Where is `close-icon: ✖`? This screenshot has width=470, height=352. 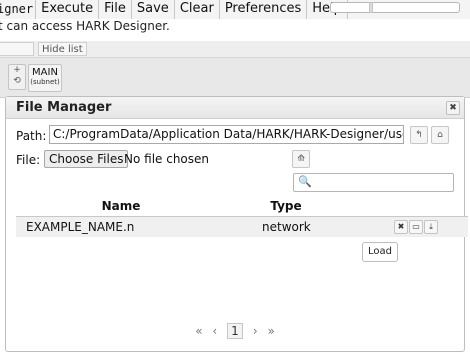 close-icon: ✖ is located at coordinates (453, 108).